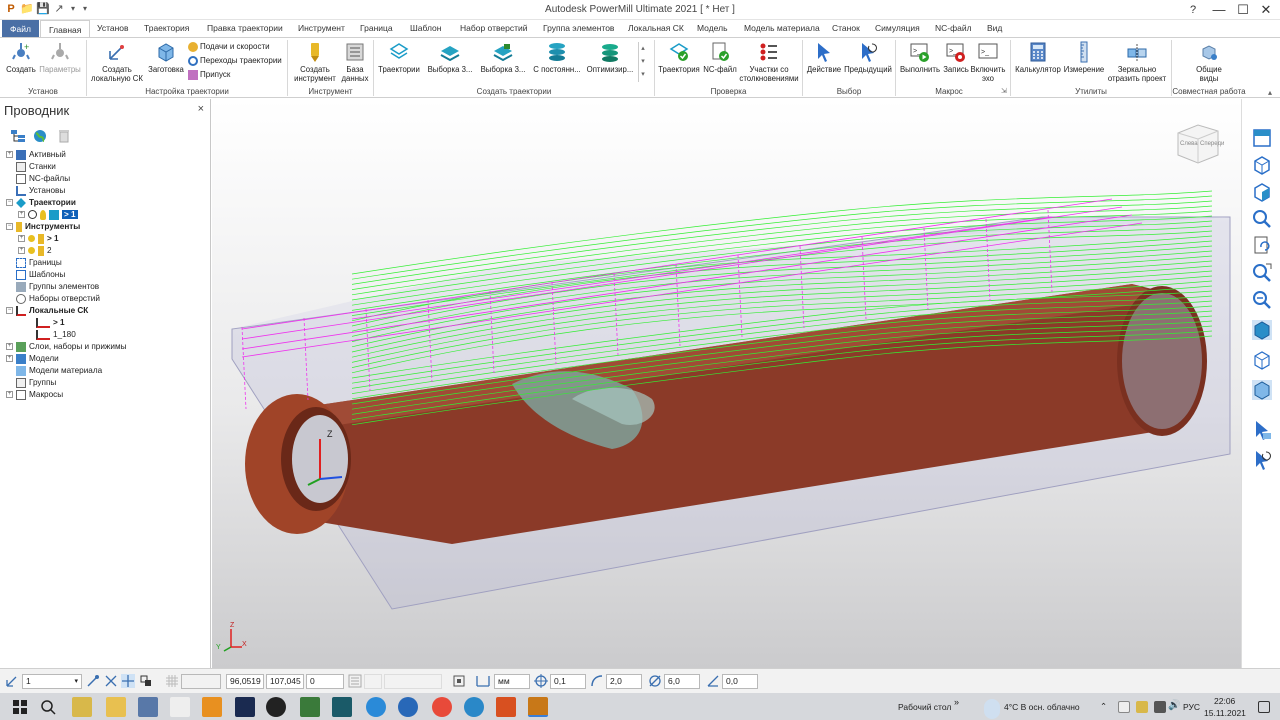  I want to click on edge-icon, so click(474, 707).